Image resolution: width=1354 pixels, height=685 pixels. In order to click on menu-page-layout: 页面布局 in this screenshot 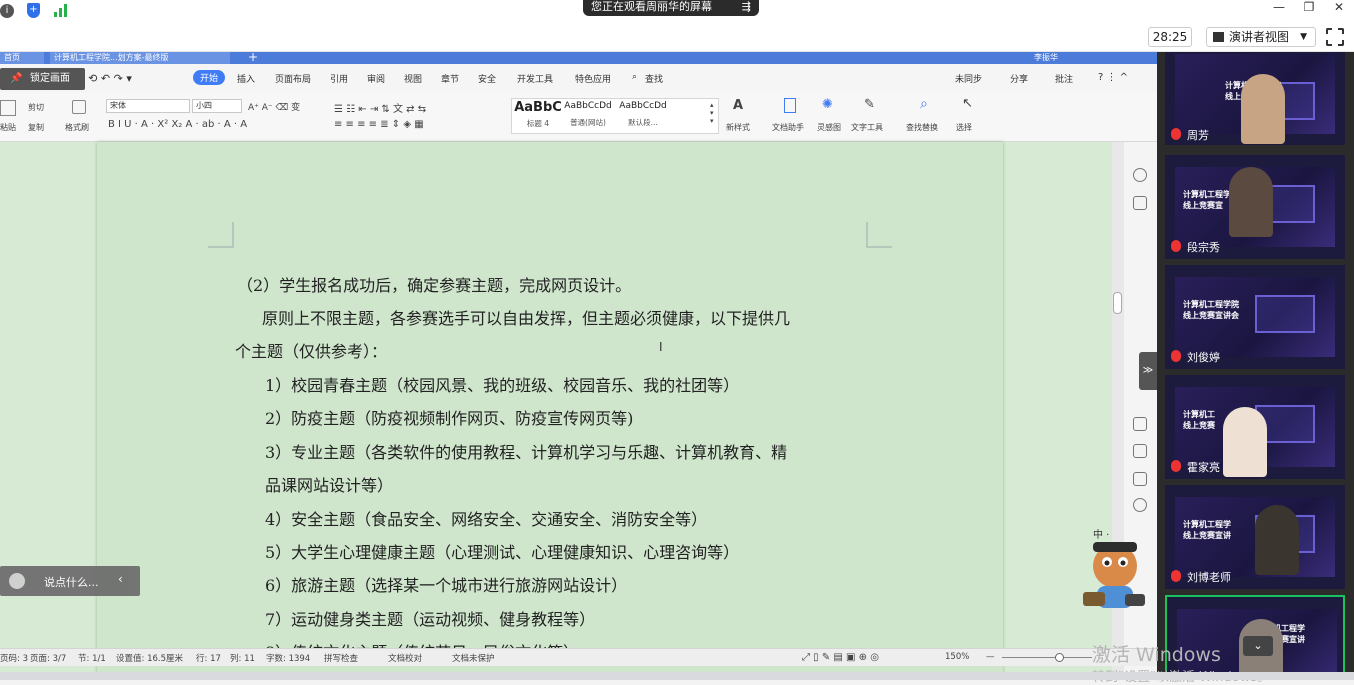, I will do `click(293, 78)`.